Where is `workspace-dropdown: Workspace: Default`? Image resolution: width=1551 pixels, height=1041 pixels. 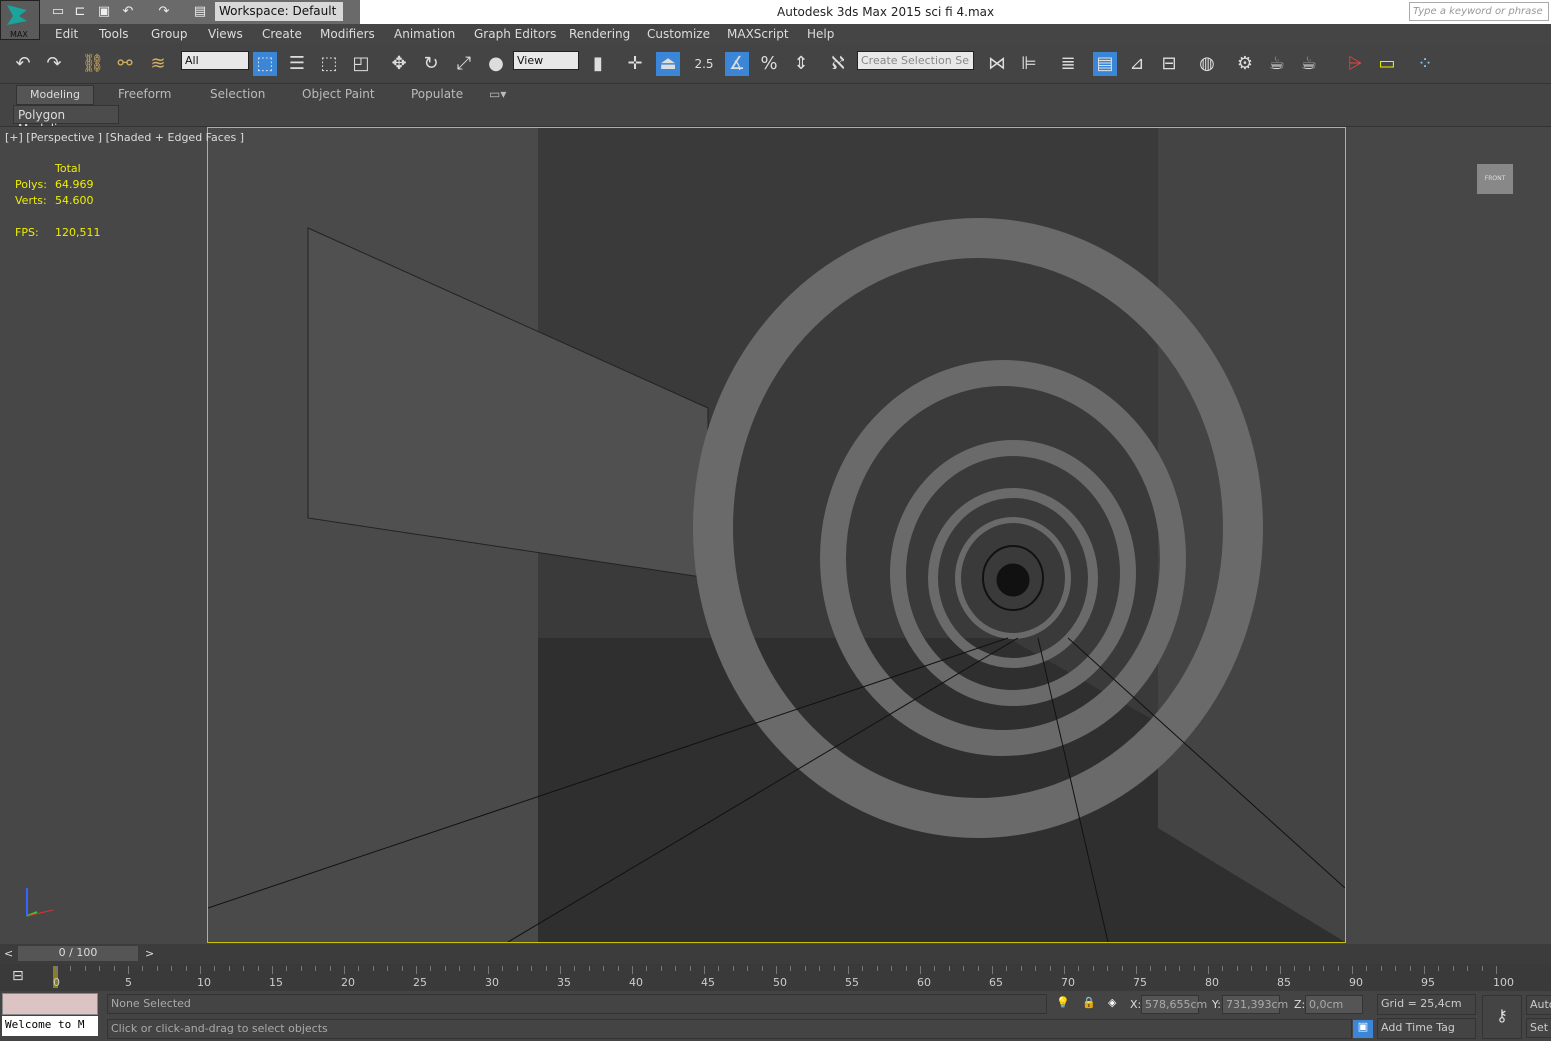 workspace-dropdown: Workspace: Default is located at coordinates (279, 11).